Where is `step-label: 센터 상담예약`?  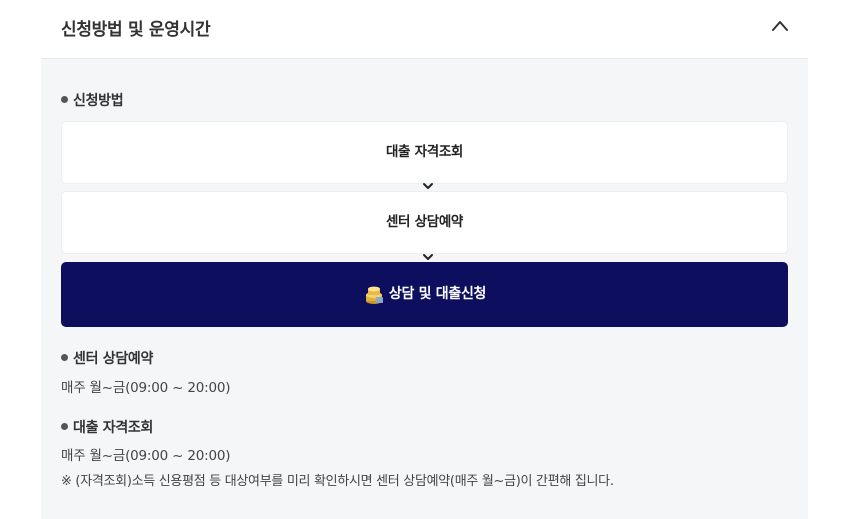 step-label: 센터 상담예약 is located at coordinates (424, 222).